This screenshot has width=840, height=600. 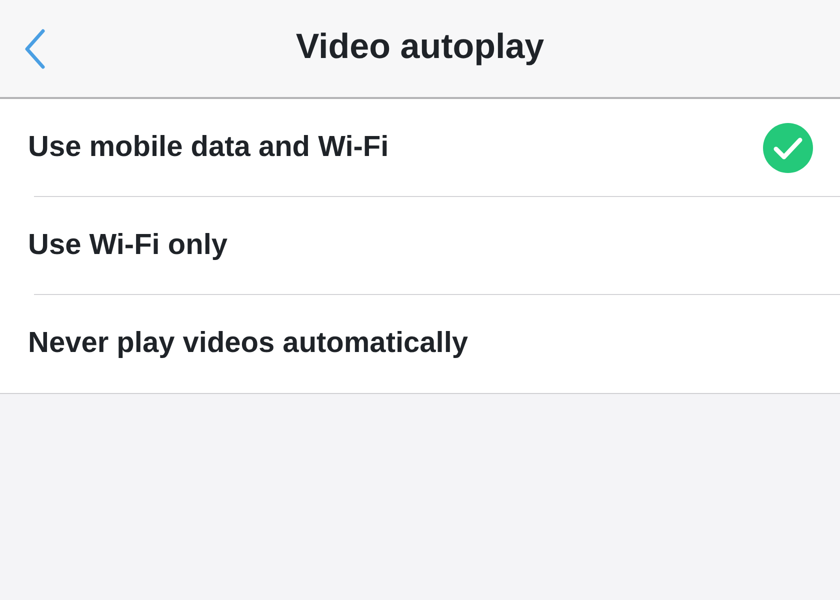 I want to click on back-button, so click(x=35, y=48).